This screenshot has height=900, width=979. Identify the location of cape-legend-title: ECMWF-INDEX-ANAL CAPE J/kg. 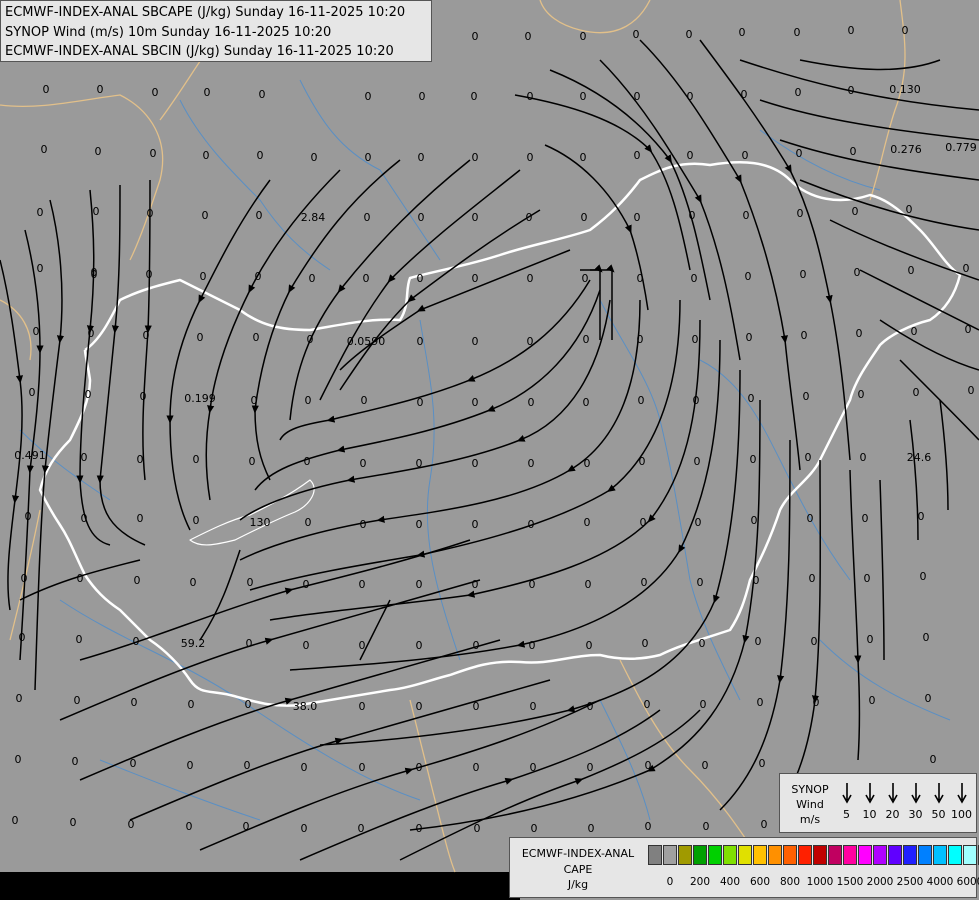
(578, 869).